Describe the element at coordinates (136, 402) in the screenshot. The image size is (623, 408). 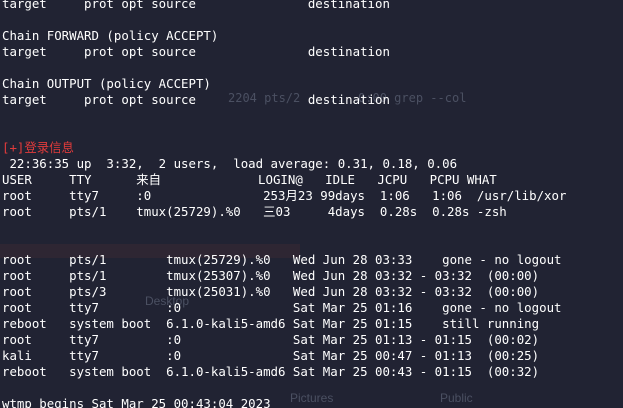
I see `terminal-line: wtmp begins Sat Mar 25 00:43:04 2023` at that location.